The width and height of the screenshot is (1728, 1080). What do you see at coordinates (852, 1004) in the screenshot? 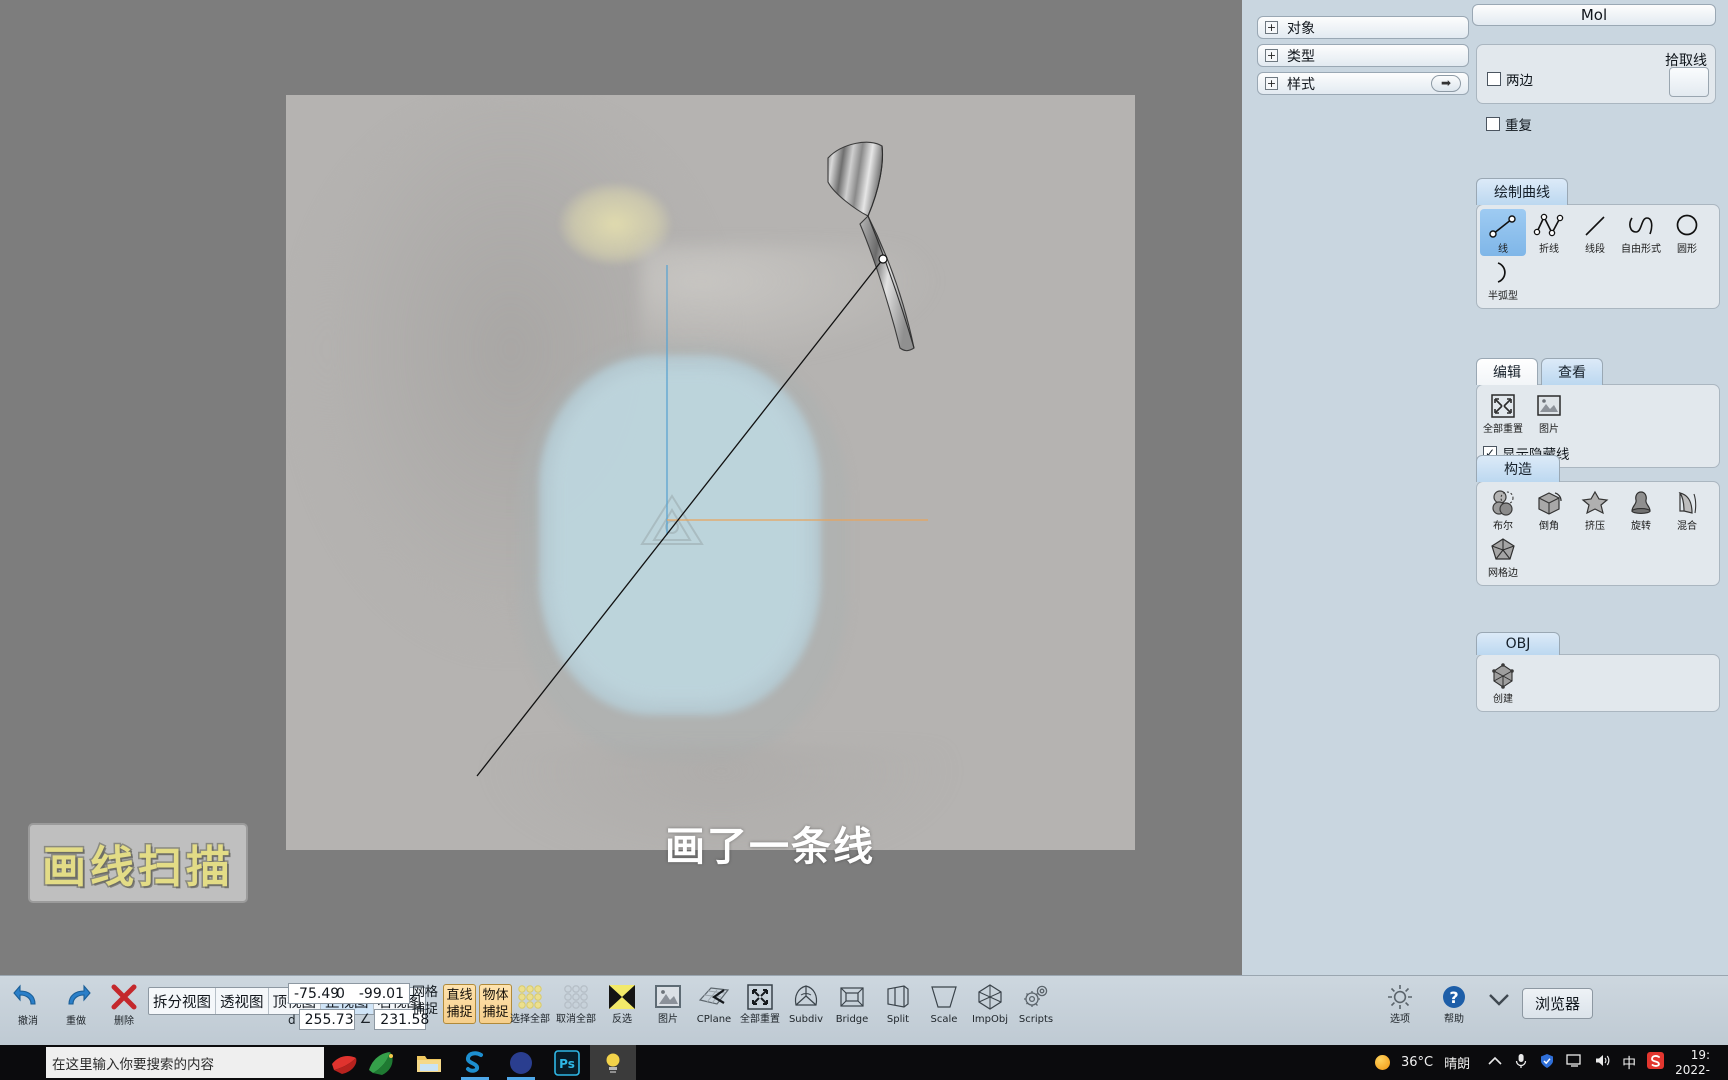
I see `bridge-button: Bridge` at bounding box center [852, 1004].